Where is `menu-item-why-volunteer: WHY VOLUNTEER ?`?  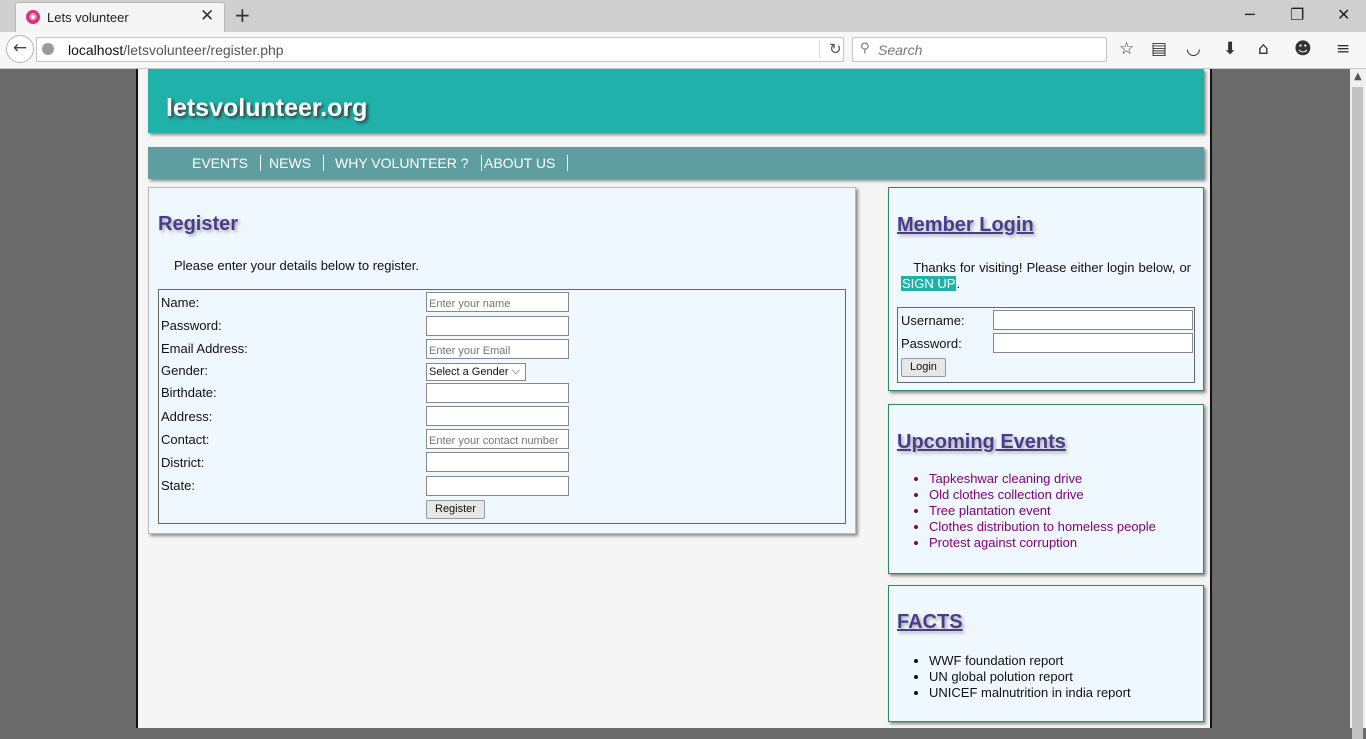 menu-item-why-volunteer: WHY VOLUNTEER ? is located at coordinates (408, 163).